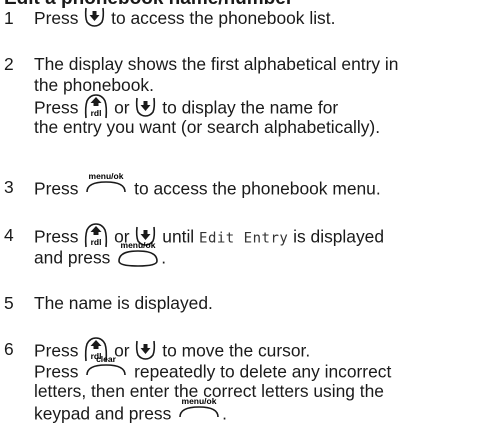  Describe the element at coordinates (255, 188) in the screenshot. I see `step-text: to access the phonebook menu.` at that location.